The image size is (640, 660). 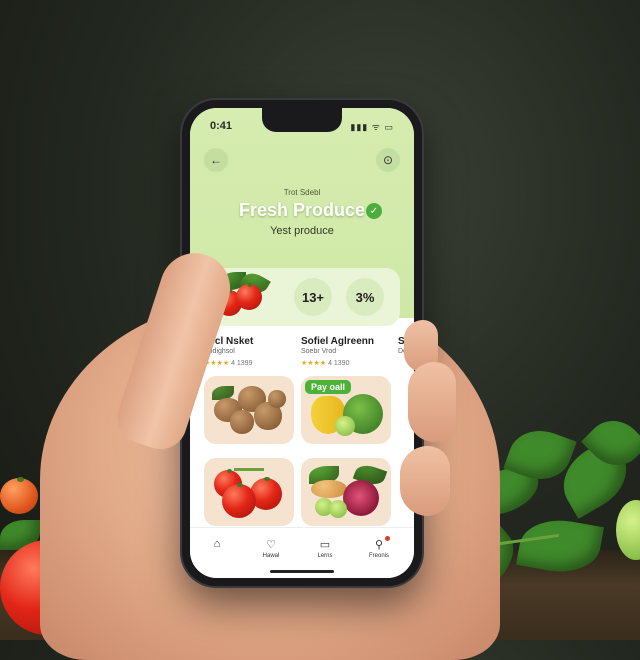 I want to click on tab-profile: ⚲ Freonis, so click(x=379, y=547).